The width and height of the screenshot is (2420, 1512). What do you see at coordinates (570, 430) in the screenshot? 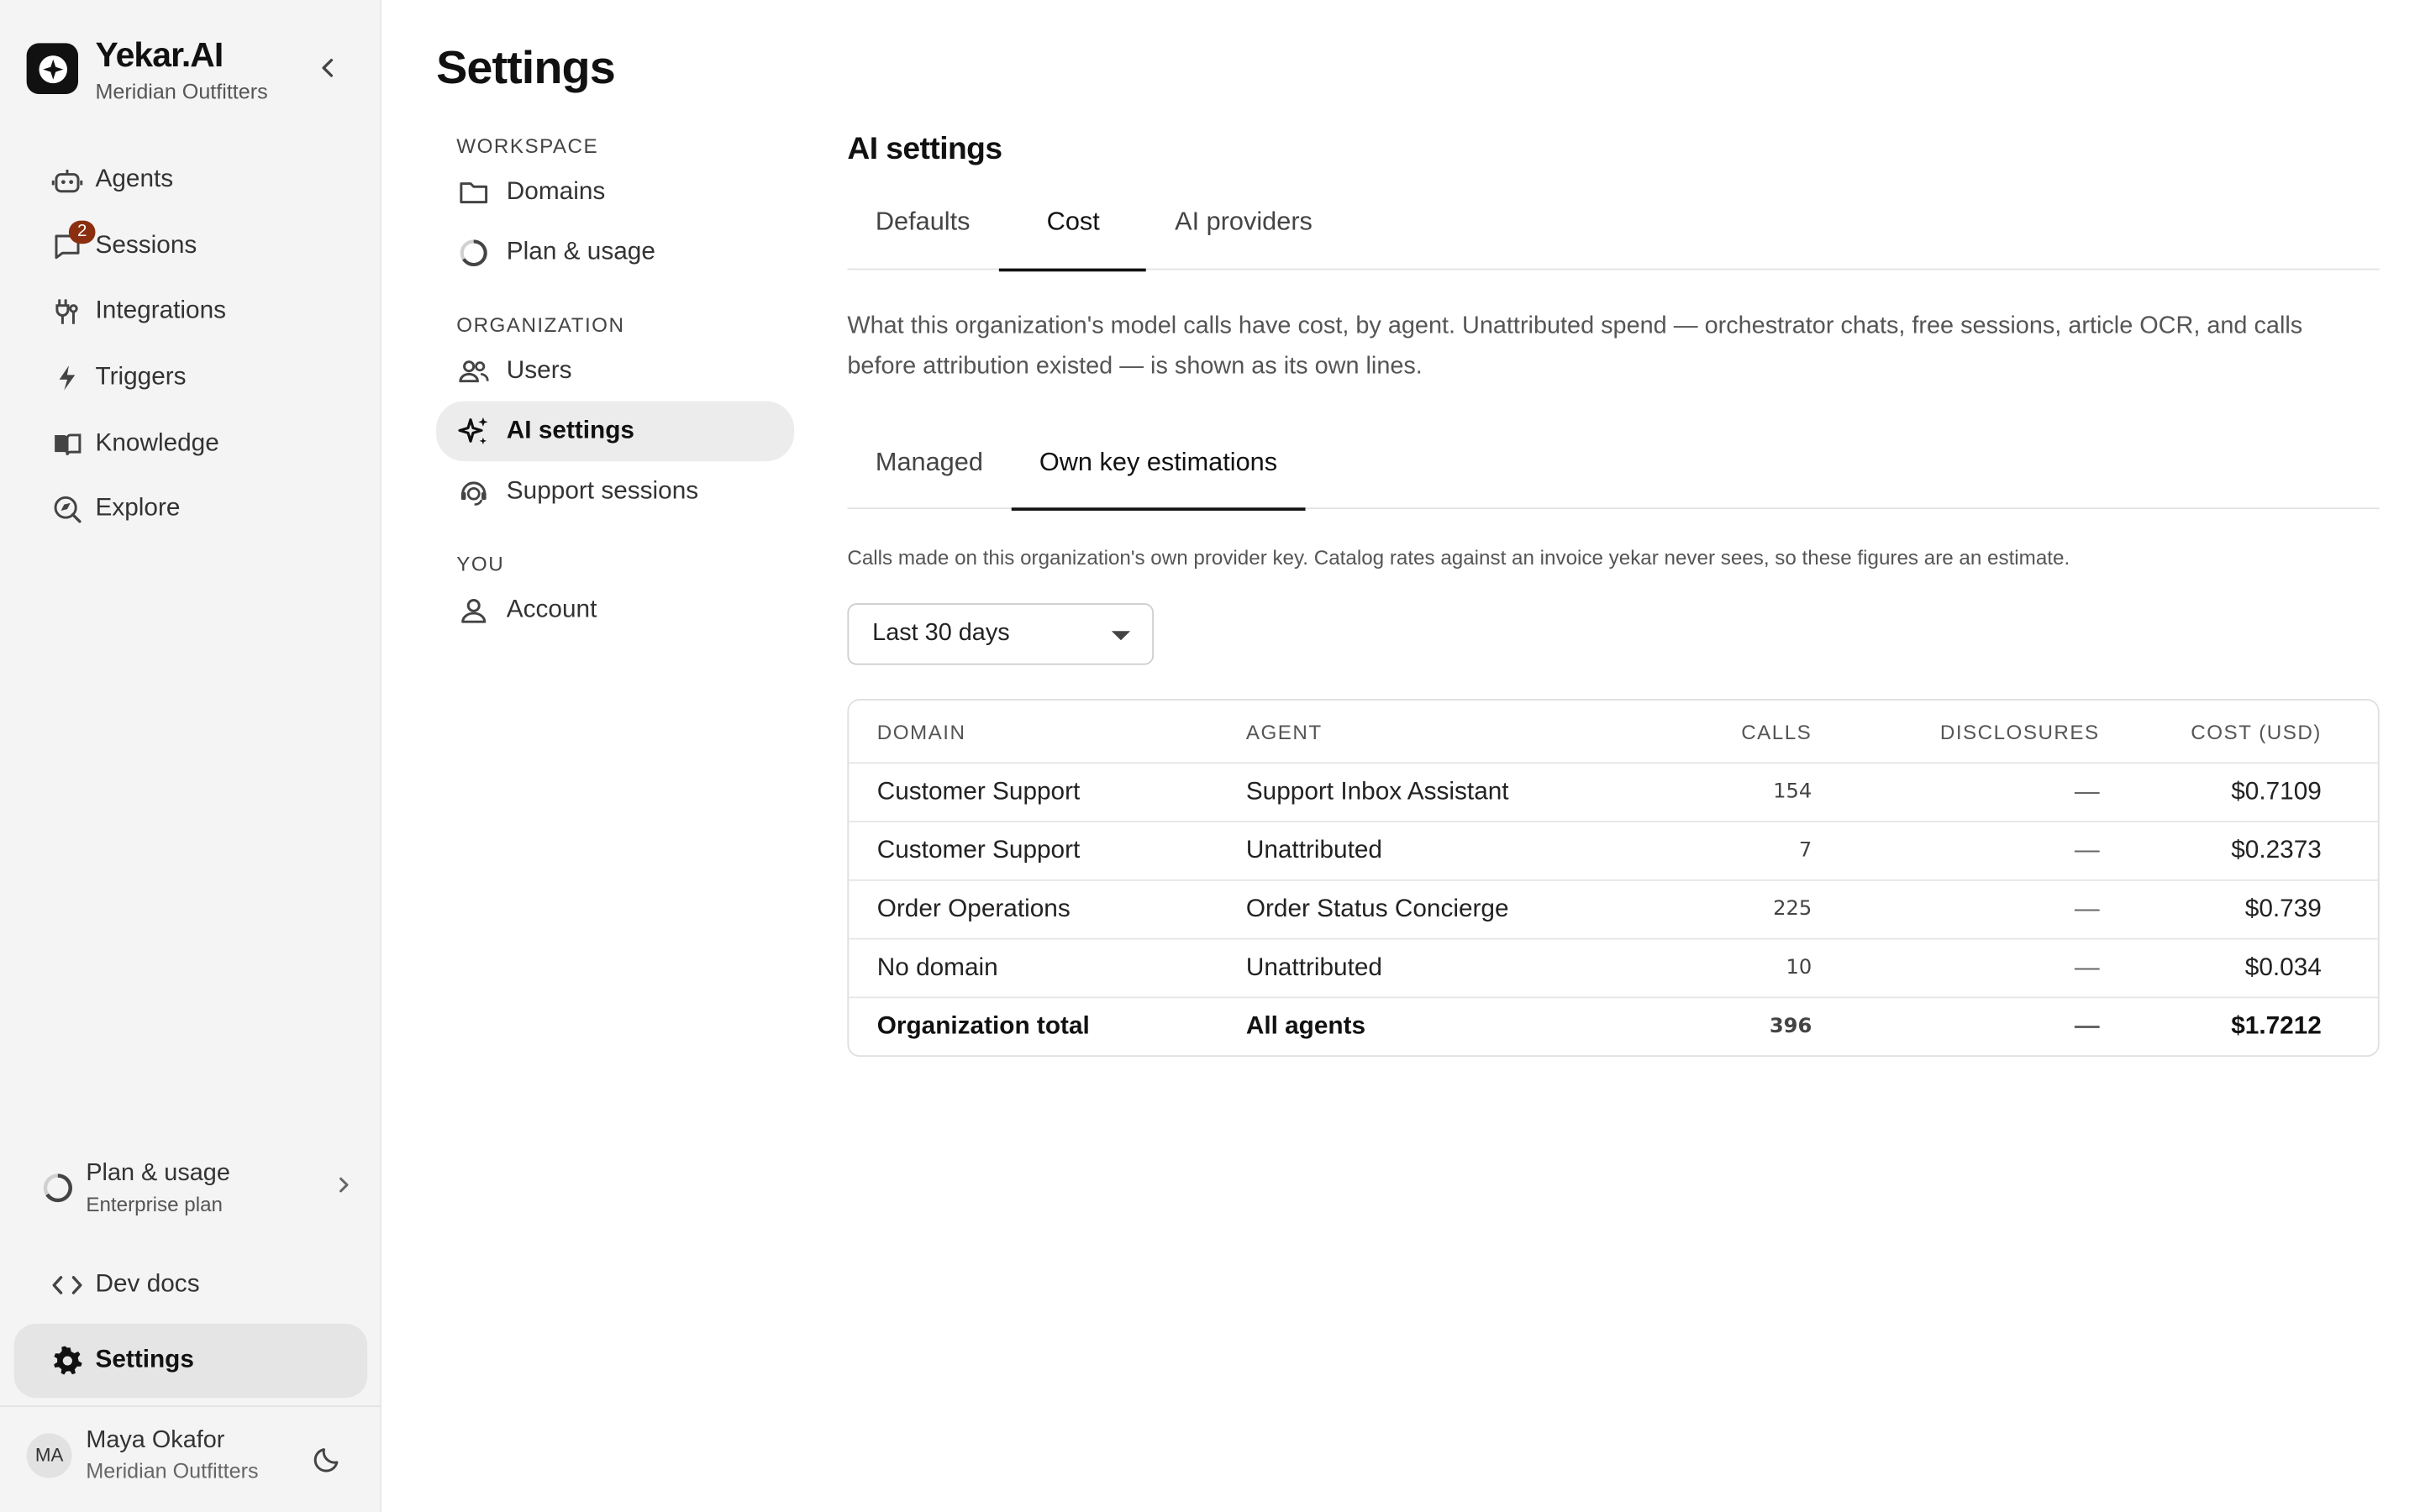
I see `settings-item-label: AI settings` at bounding box center [570, 430].